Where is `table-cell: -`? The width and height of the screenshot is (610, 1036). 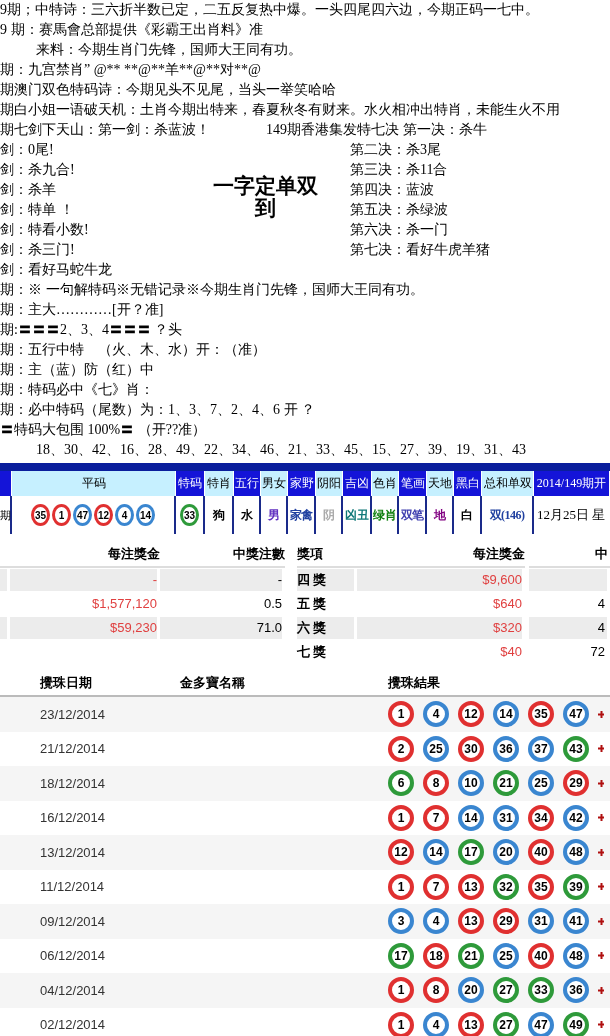
table-cell: - is located at coordinates (83, 580).